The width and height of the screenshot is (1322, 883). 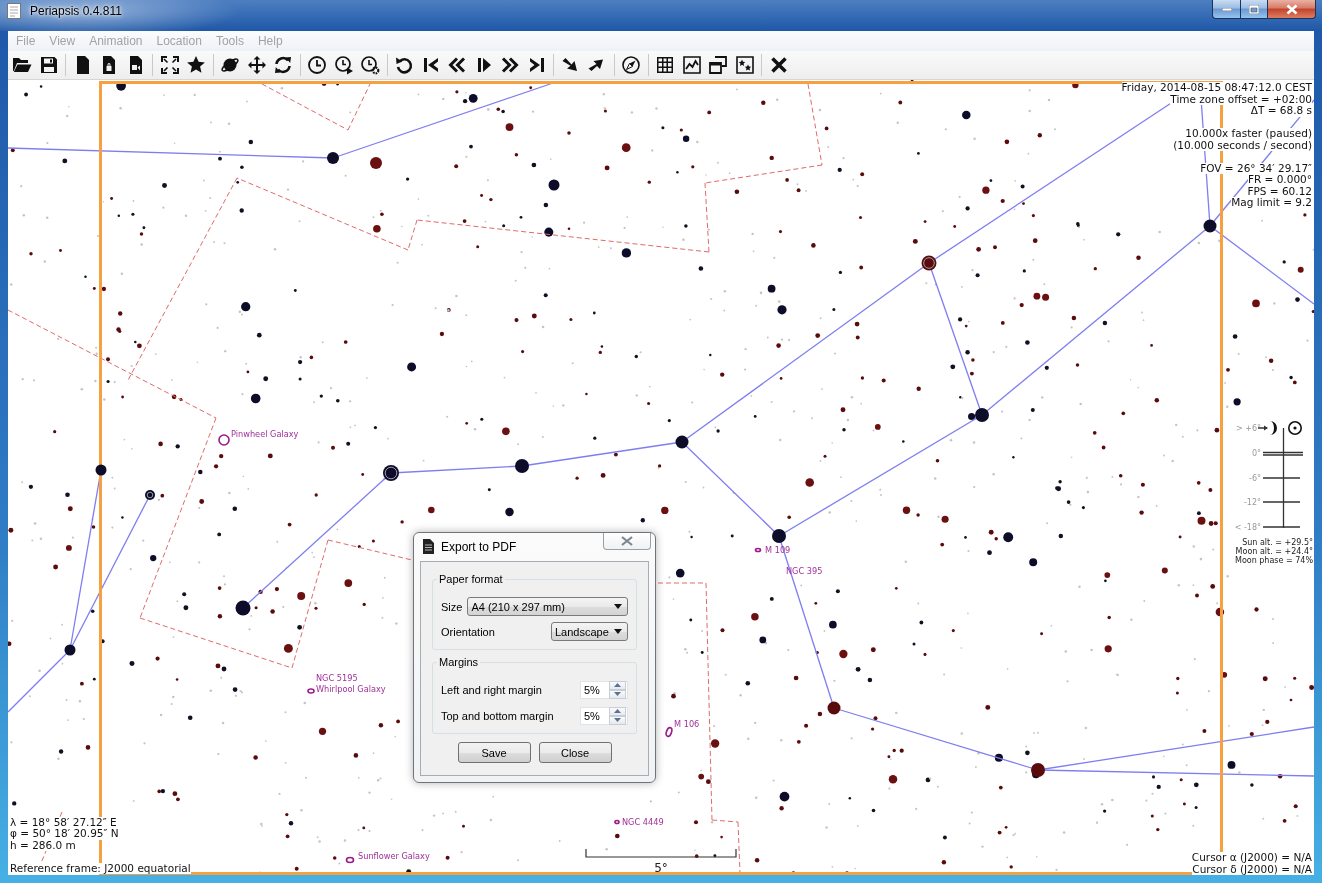 I want to click on altitude-reading: Moon phase = 74%, so click(x=1274, y=560).